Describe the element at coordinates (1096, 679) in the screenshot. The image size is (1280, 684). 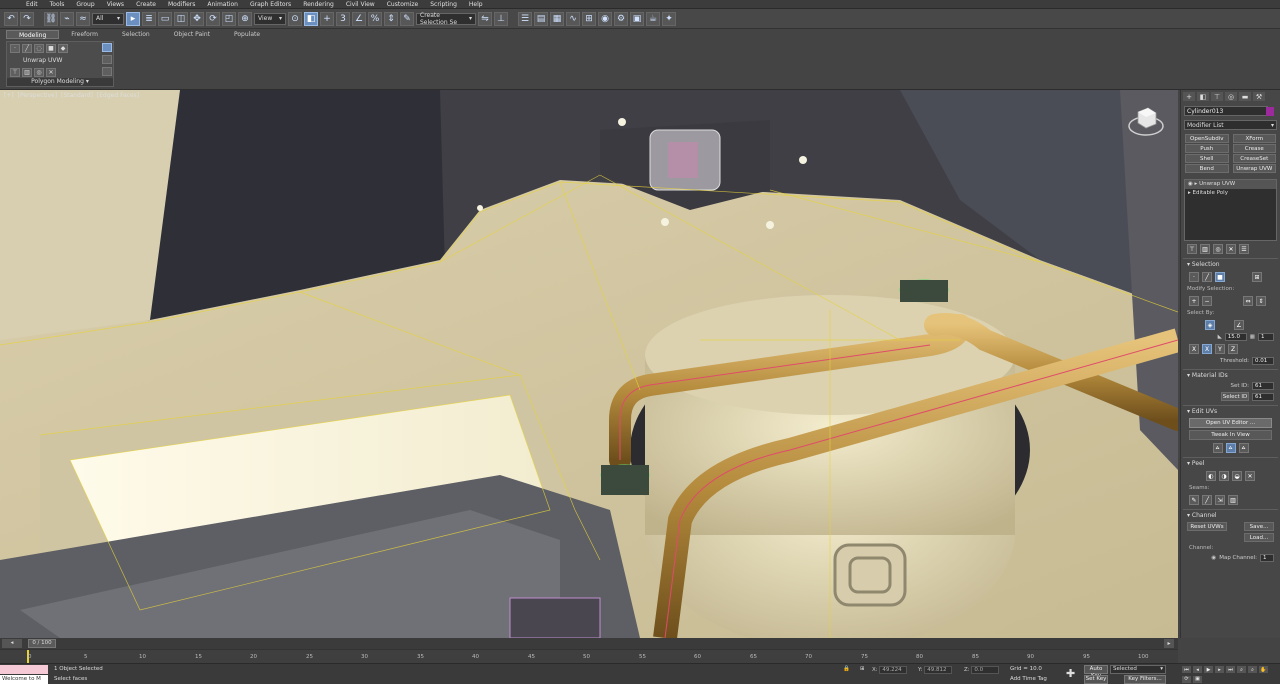
I see `set-key-button: Set Key` at that location.